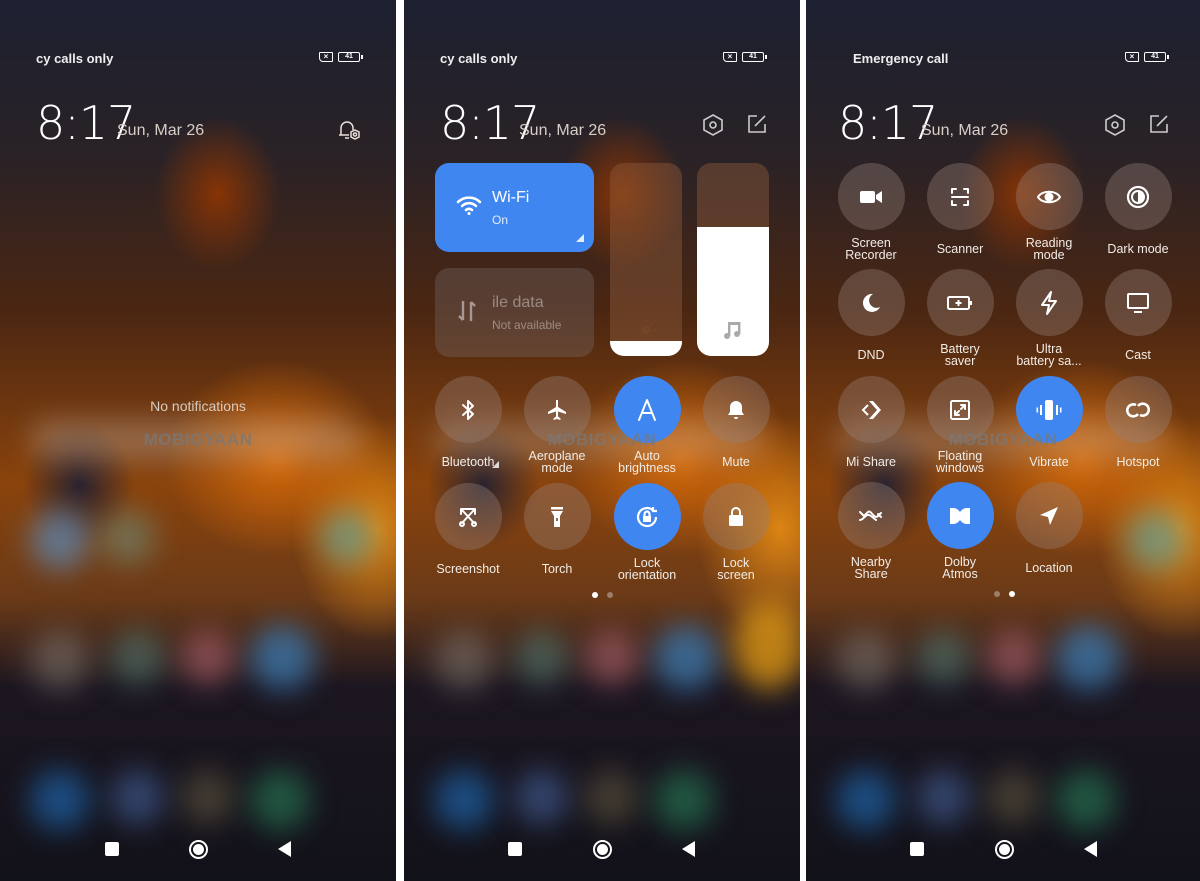  I want to click on toggle-hotspot: Hotspot, so click(1138, 422).